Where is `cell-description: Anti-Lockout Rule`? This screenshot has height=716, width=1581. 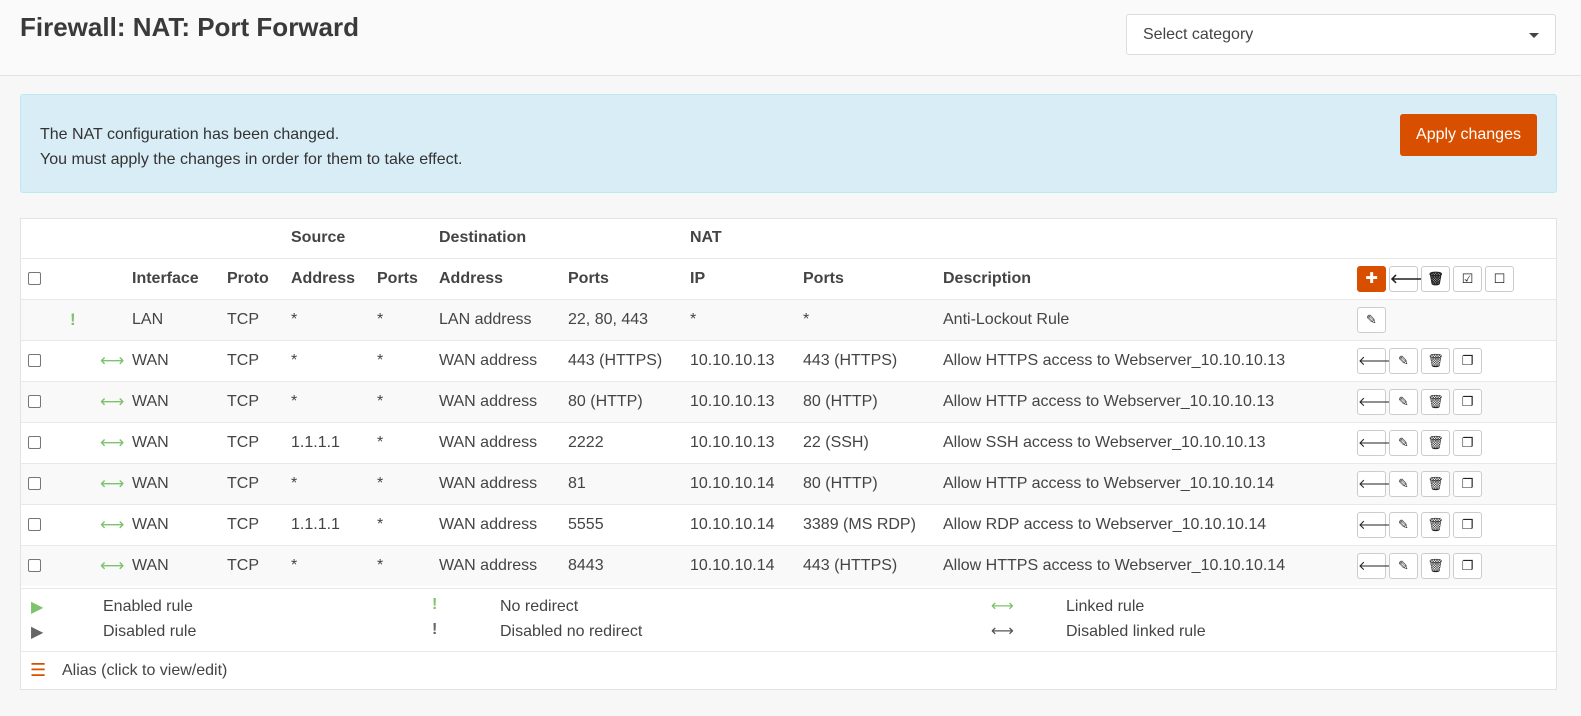
cell-description: Anti-Lockout Rule is located at coordinates (1006, 319).